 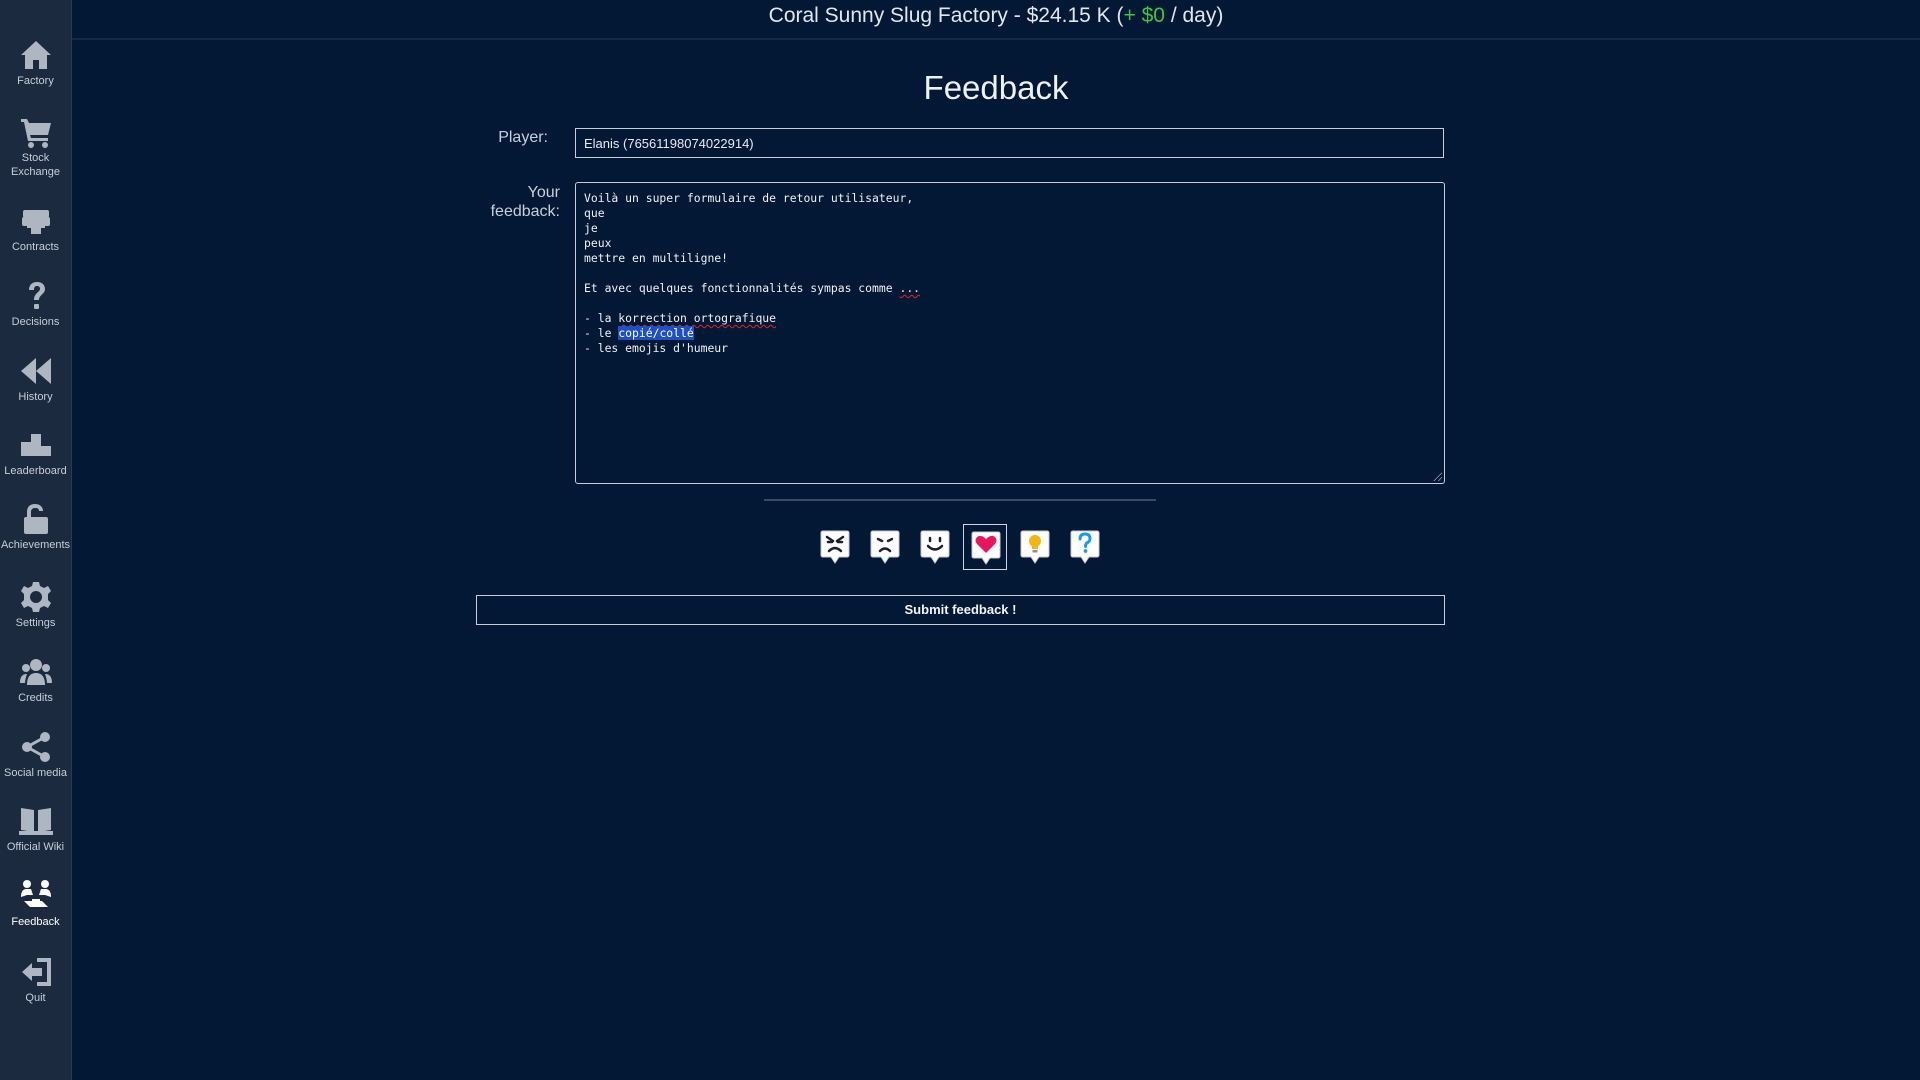 What do you see at coordinates (960, 610) in the screenshot?
I see `submit-feedback-button: Submit feedback !` at bounding box center [960, 610].